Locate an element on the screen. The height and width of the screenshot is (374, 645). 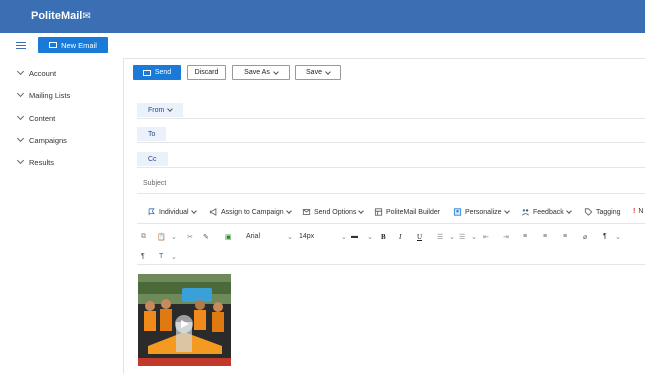
politemail-builder-button: PoliteMail Builder is located at coordinates (407, 212).